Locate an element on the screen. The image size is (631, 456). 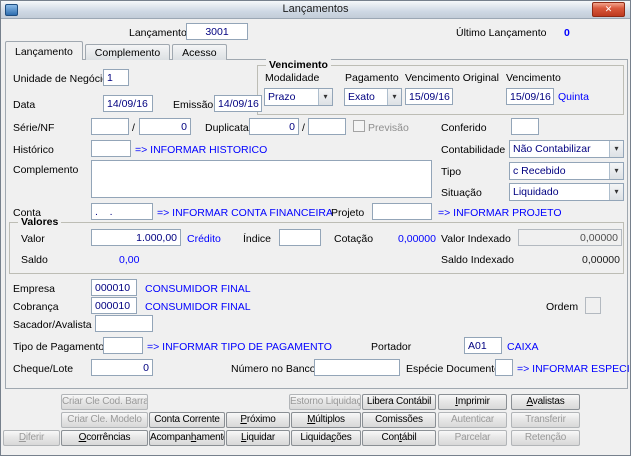
comissoes-button: Comissões is located at coordinates (399, 420).